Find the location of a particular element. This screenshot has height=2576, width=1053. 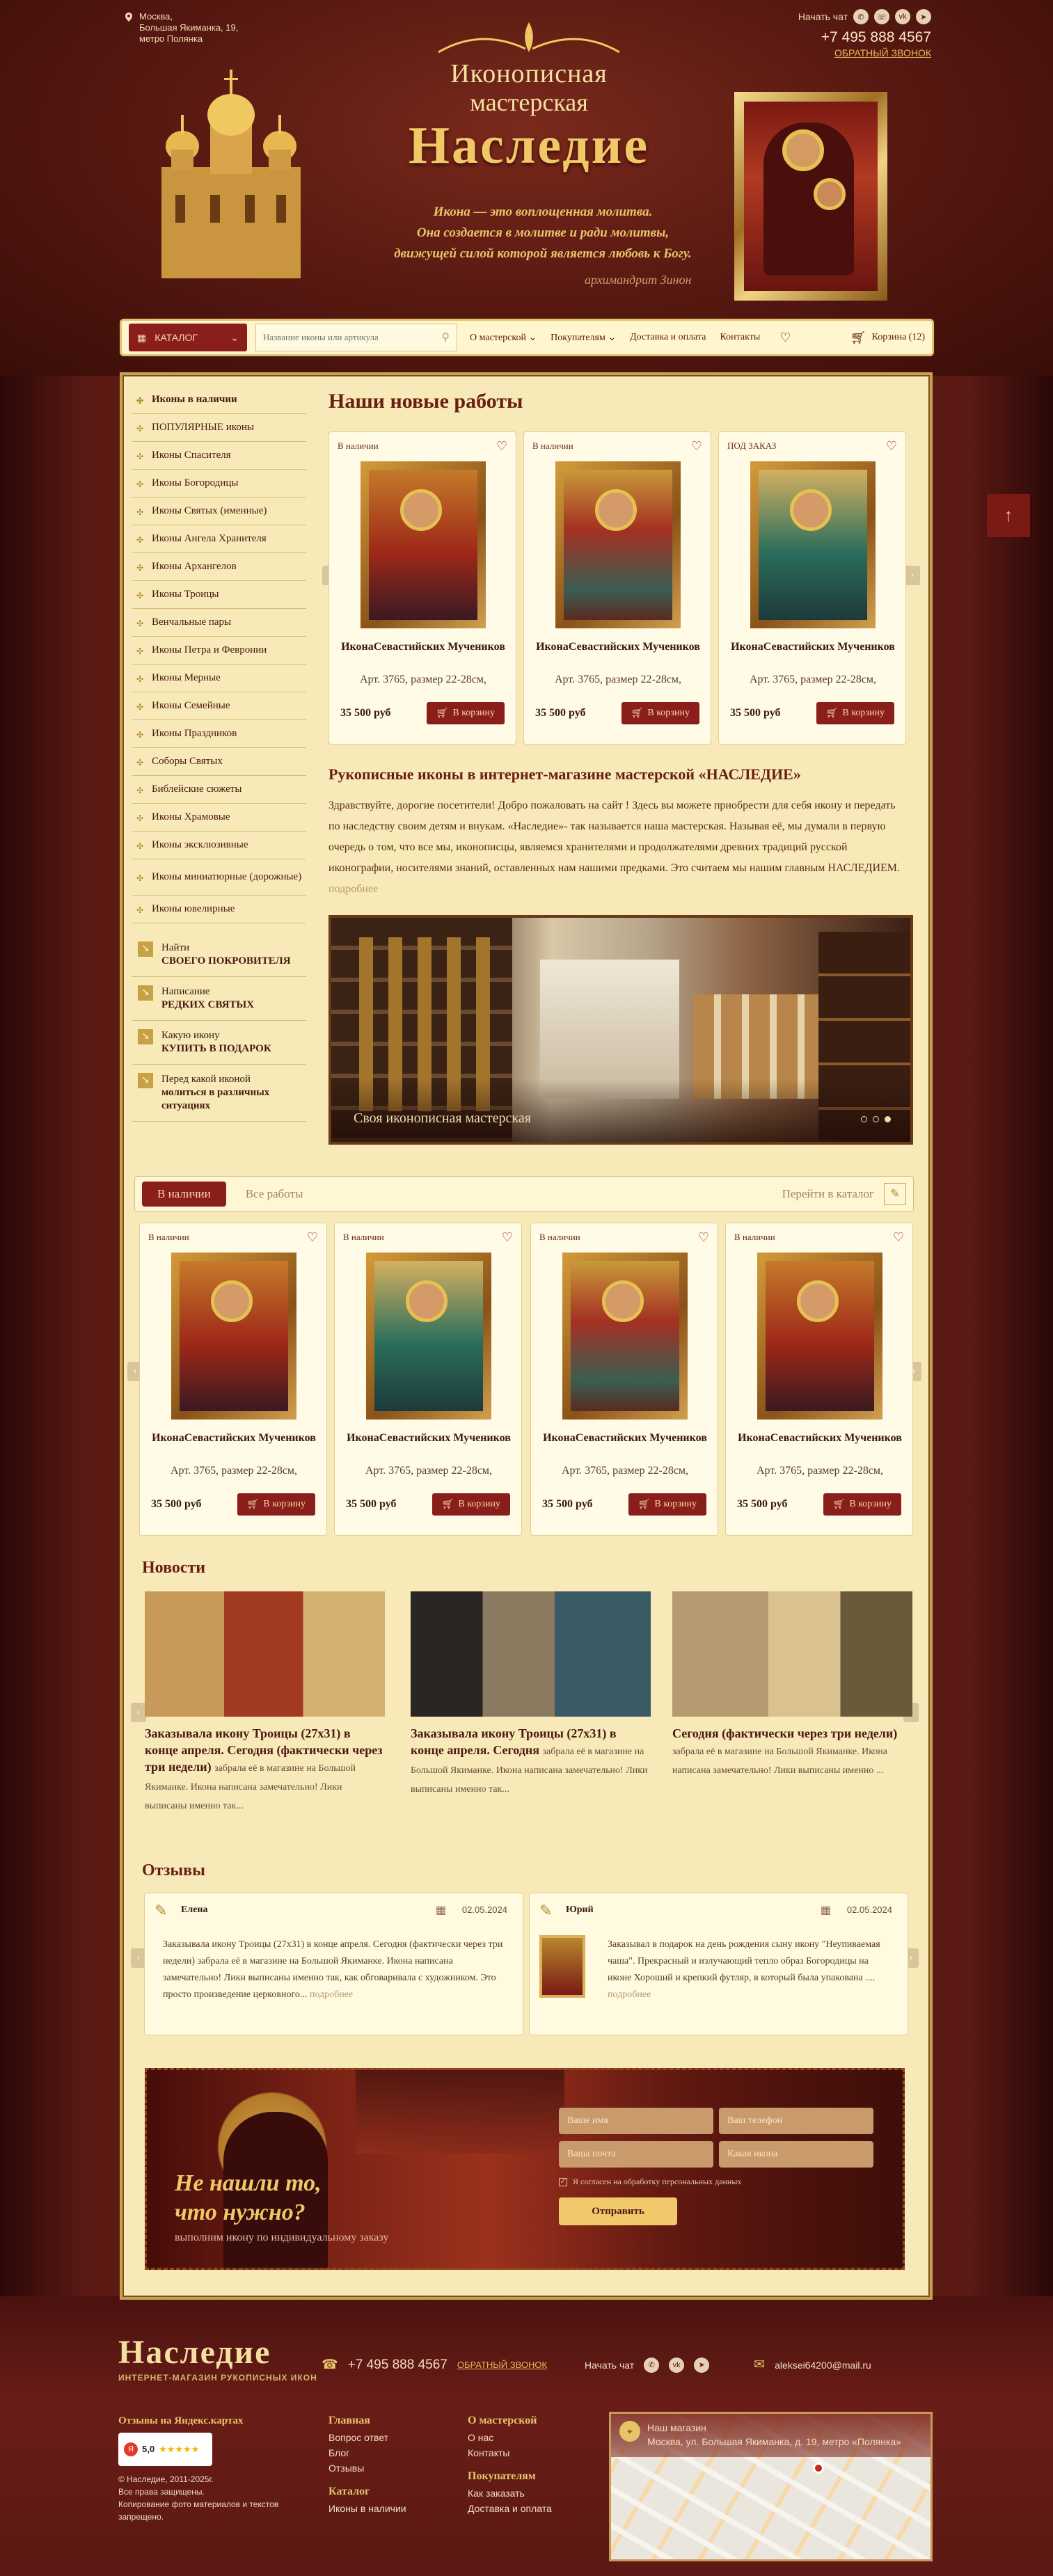

telegram-icon: ➤ is located at coordinates (923, 16).